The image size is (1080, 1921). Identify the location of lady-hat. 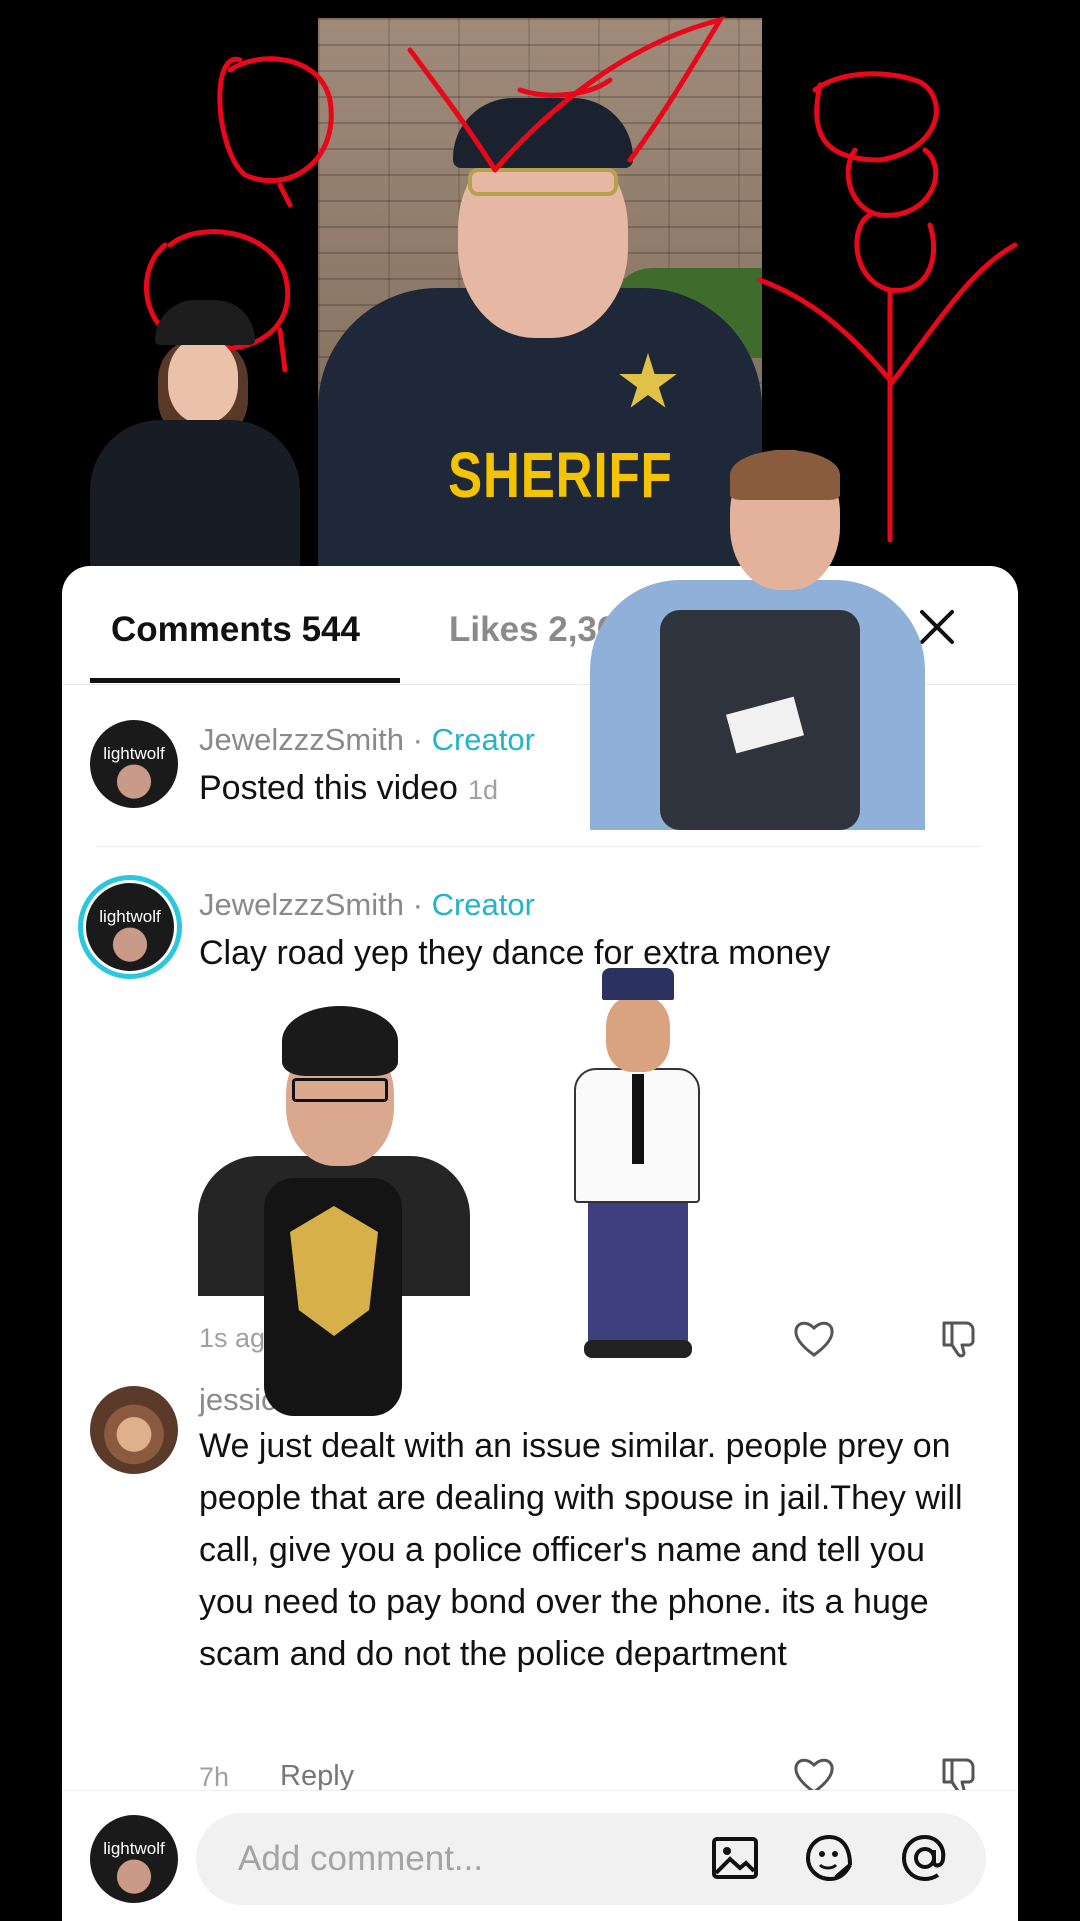
(205, 322).